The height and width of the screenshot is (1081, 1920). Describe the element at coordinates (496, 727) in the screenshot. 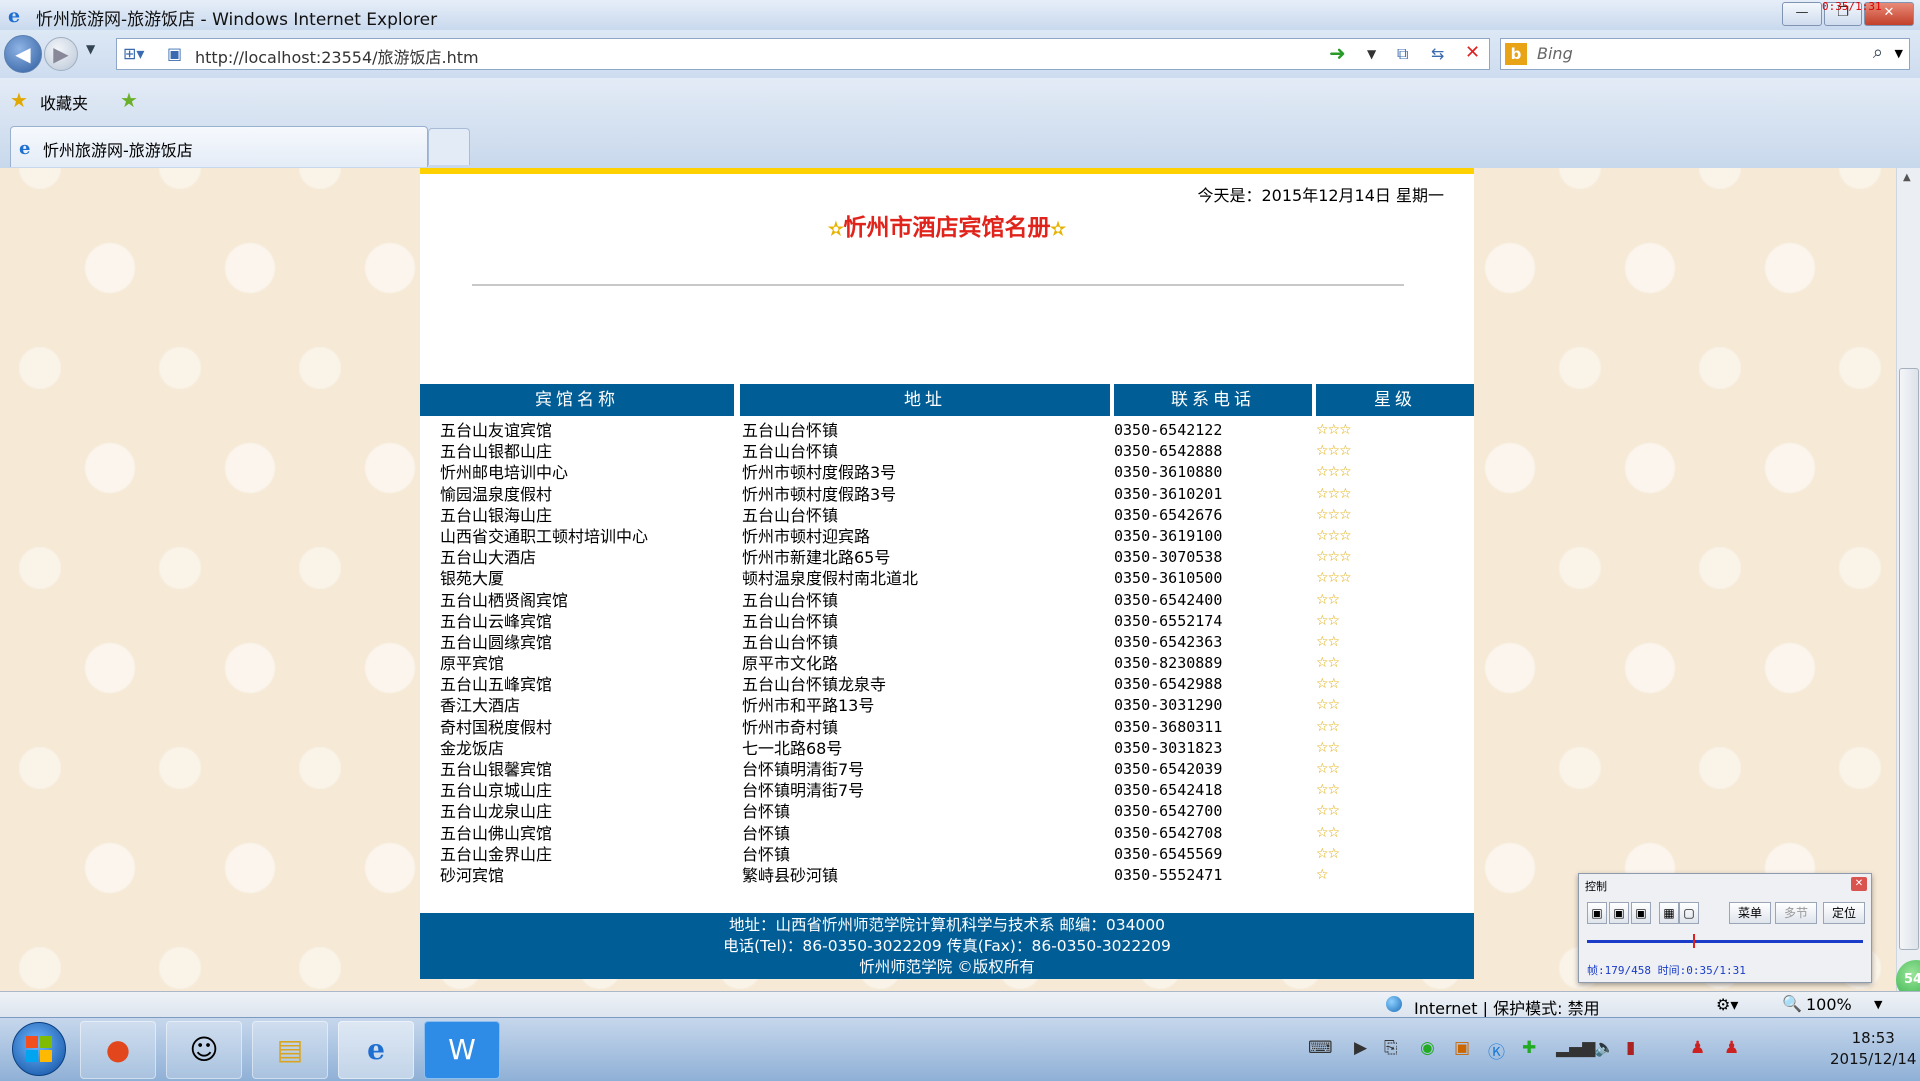

I see `hotel-name-cell: 奇村国税度假村` at that location.